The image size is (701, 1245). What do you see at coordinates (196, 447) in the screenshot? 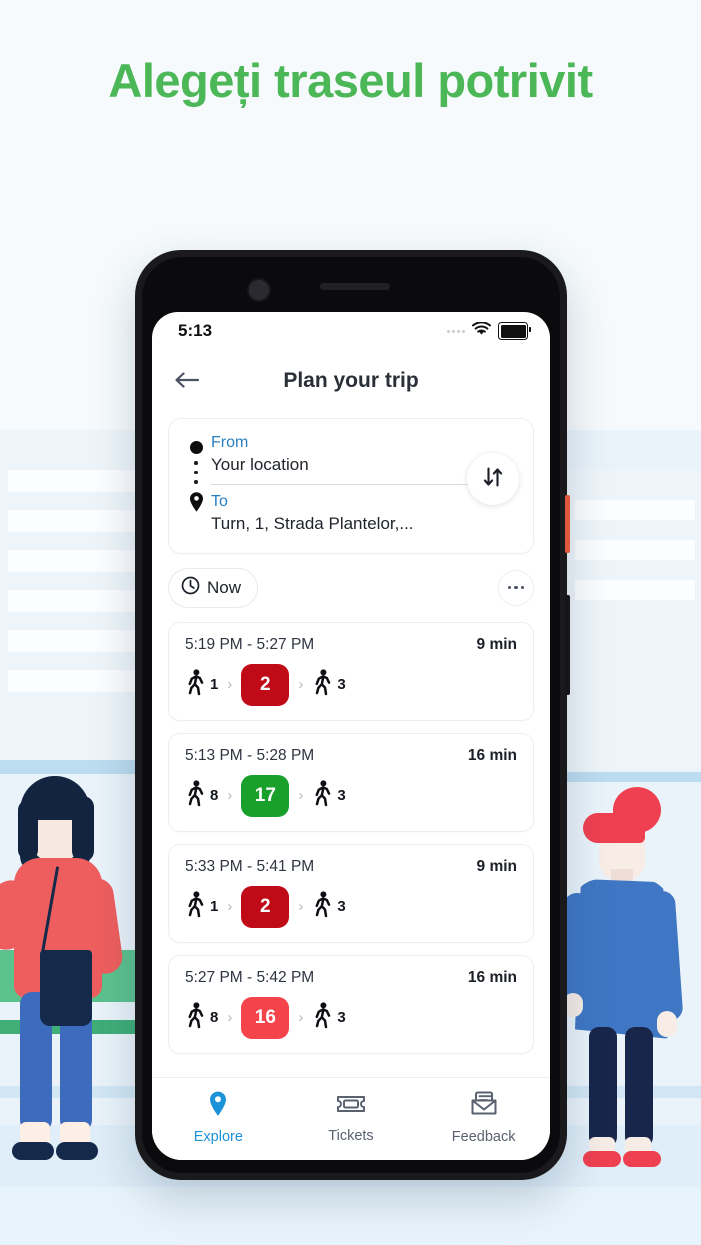
I see `origin-dot-icon` at bounding box center [196, 447].